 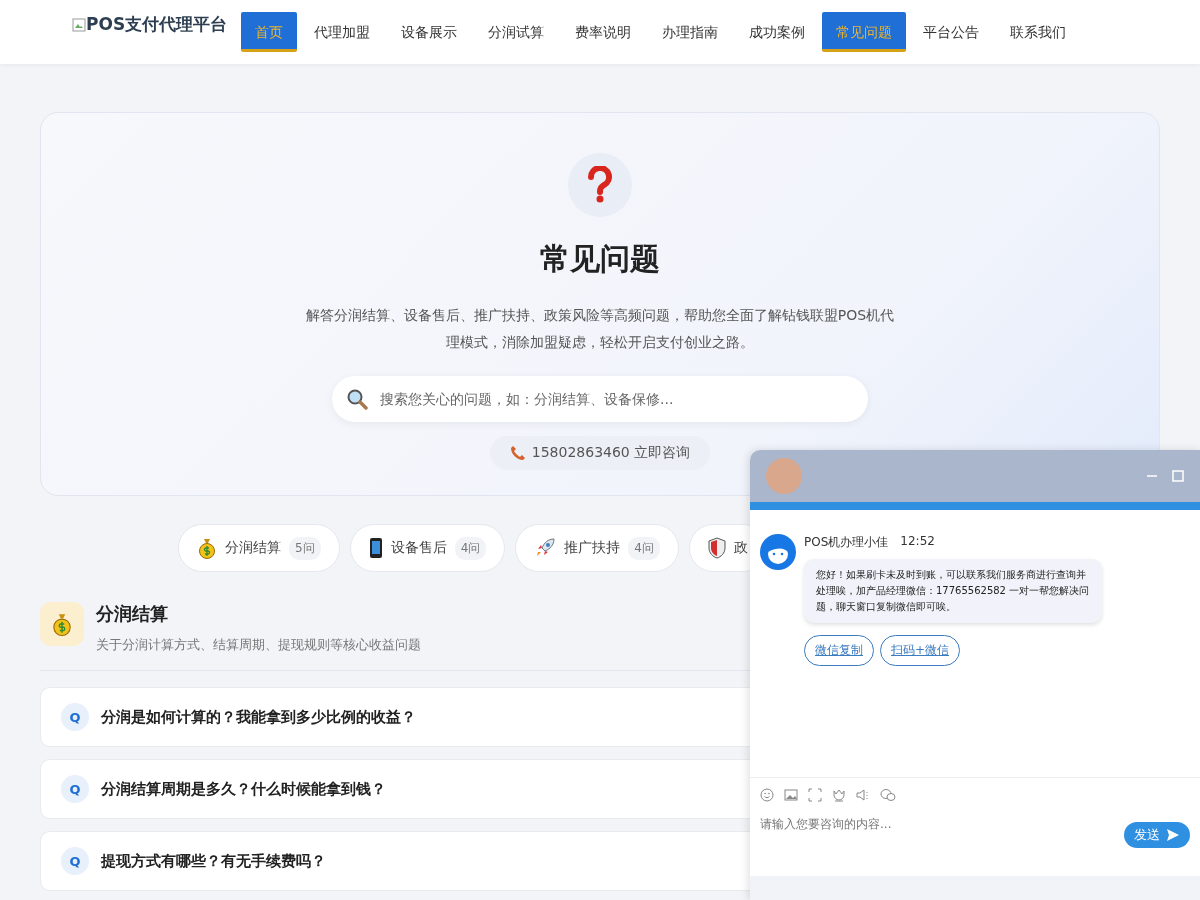 I want to click on agent-avatar, so click(x=784, y=476).